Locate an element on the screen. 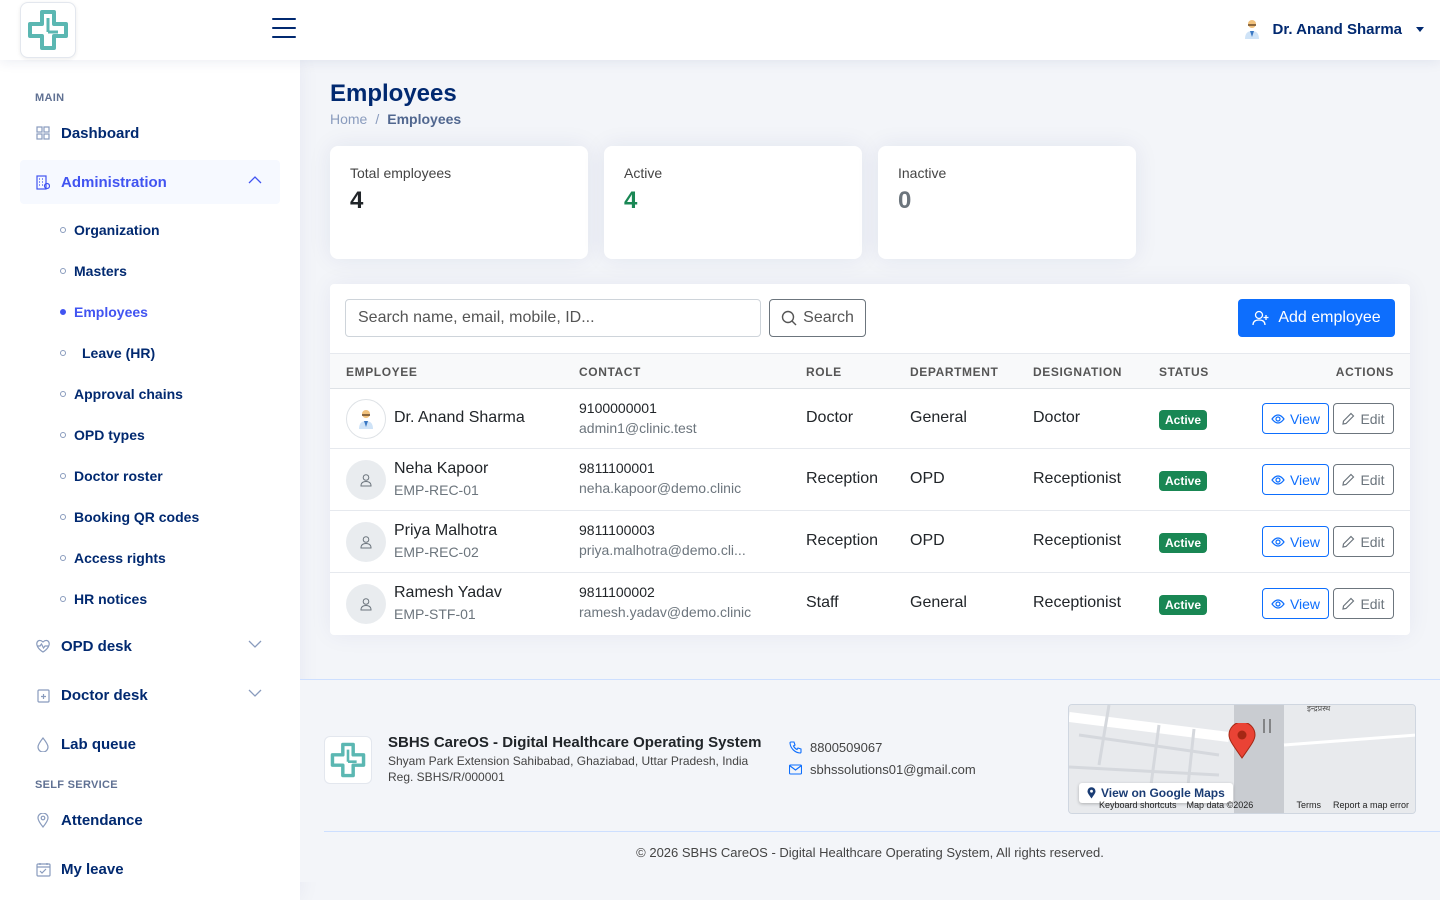 This screenshot has height=900, width=1440. user-profile-dropdown: Dr. Anand Sharma is located at coordinates (1332, 29).